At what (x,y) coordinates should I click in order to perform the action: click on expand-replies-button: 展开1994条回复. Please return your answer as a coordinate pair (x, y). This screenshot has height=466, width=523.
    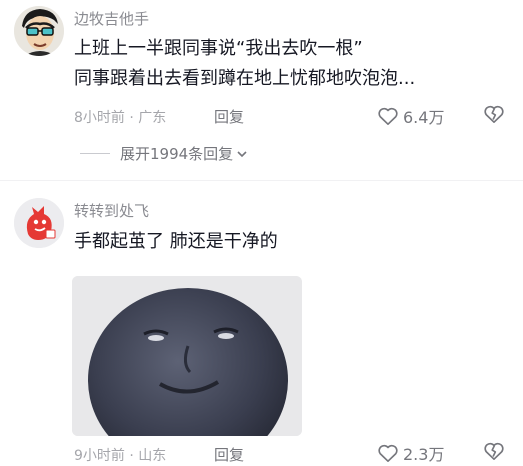
    Looking at the image, I should click on (164, 153).